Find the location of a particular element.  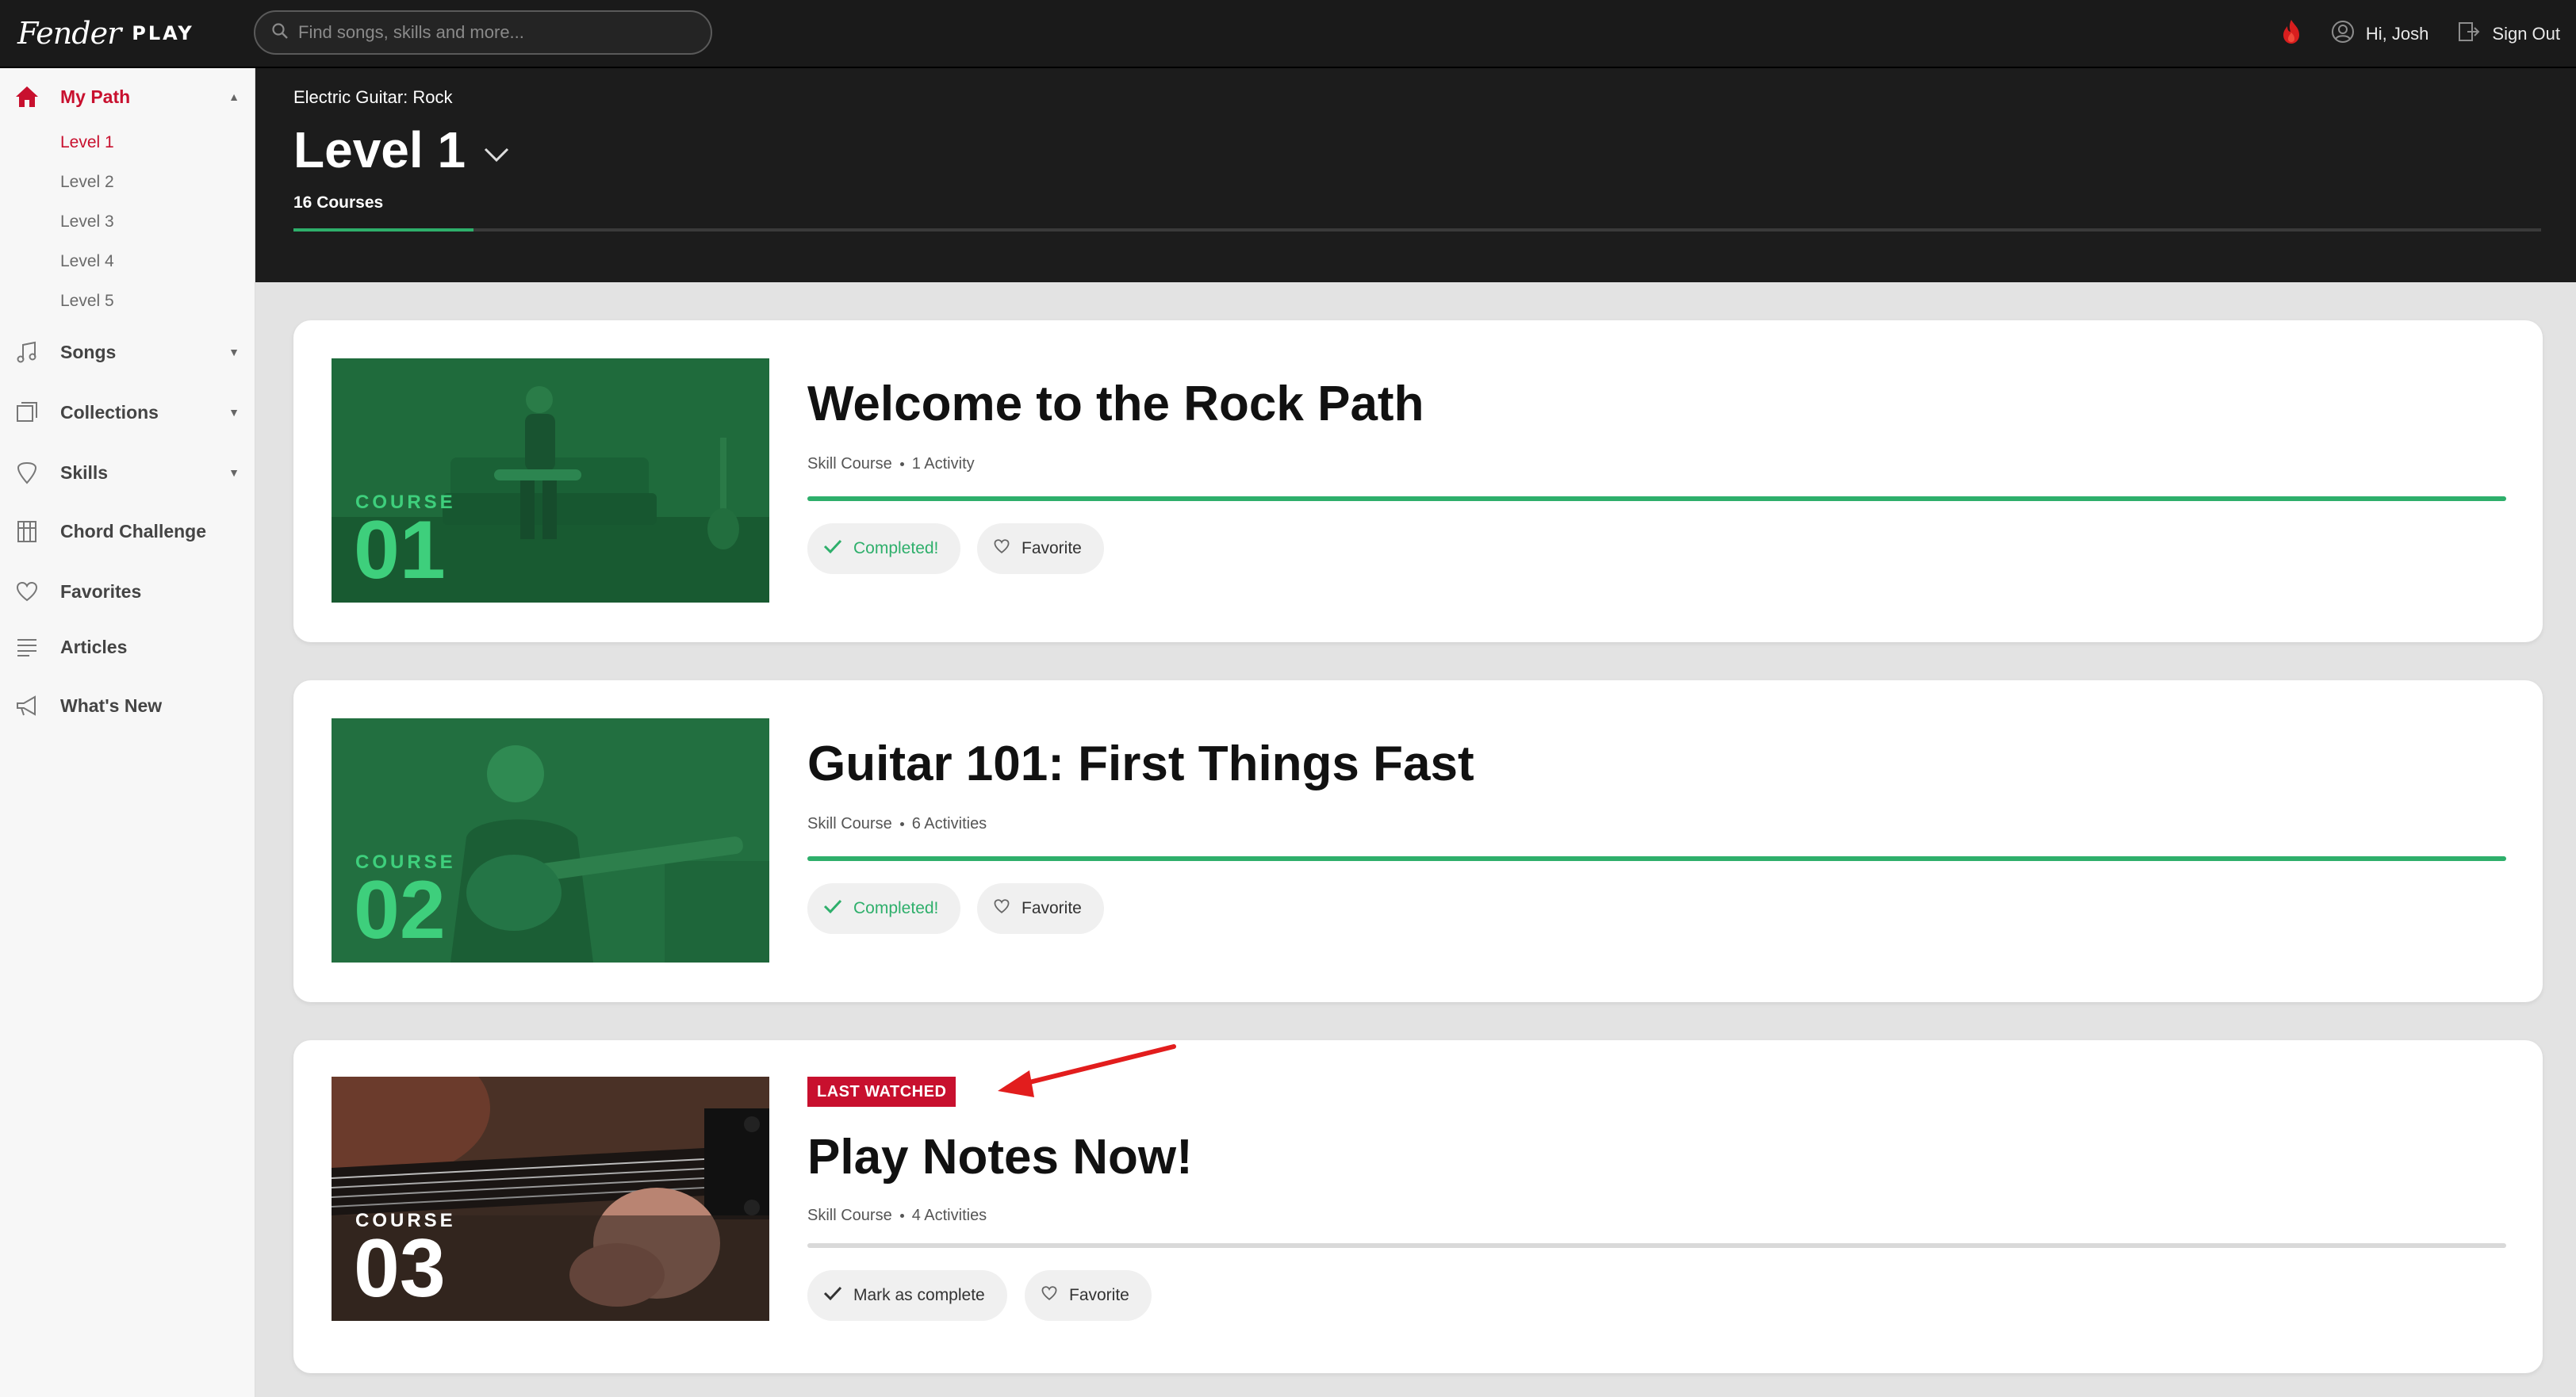

sign-out-label: Sign Out is located at coordinates (2526, 34).